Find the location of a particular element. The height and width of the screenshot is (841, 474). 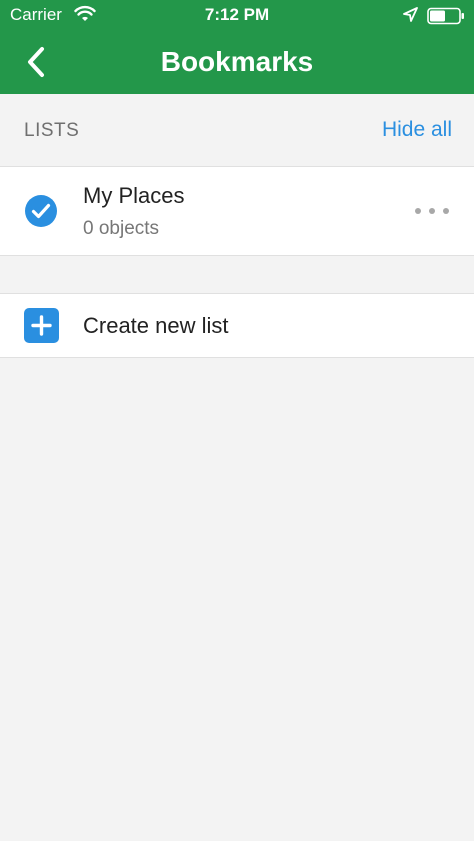

list-item-my-places: My Places 0 objects is located at coordinates (237, 211).